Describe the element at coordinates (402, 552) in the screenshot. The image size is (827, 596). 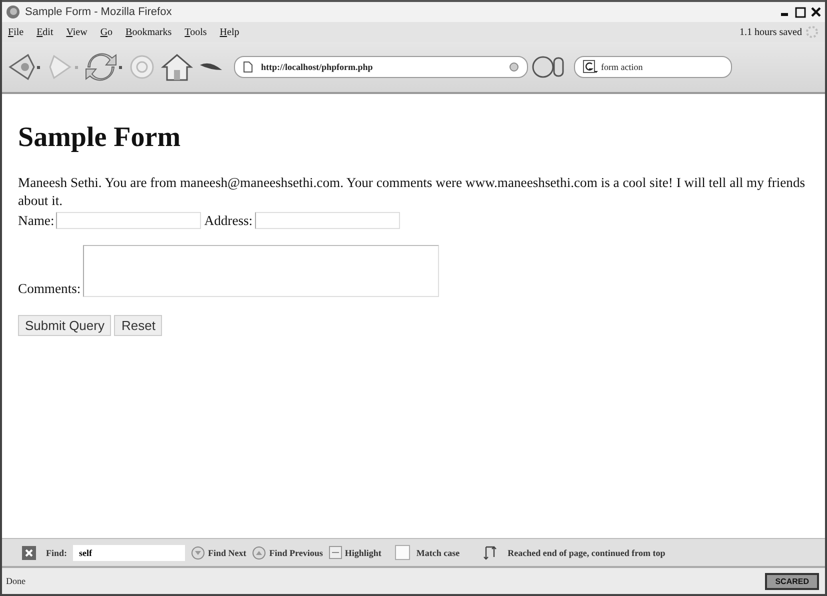
I see `match-case-checkbox` at that location.